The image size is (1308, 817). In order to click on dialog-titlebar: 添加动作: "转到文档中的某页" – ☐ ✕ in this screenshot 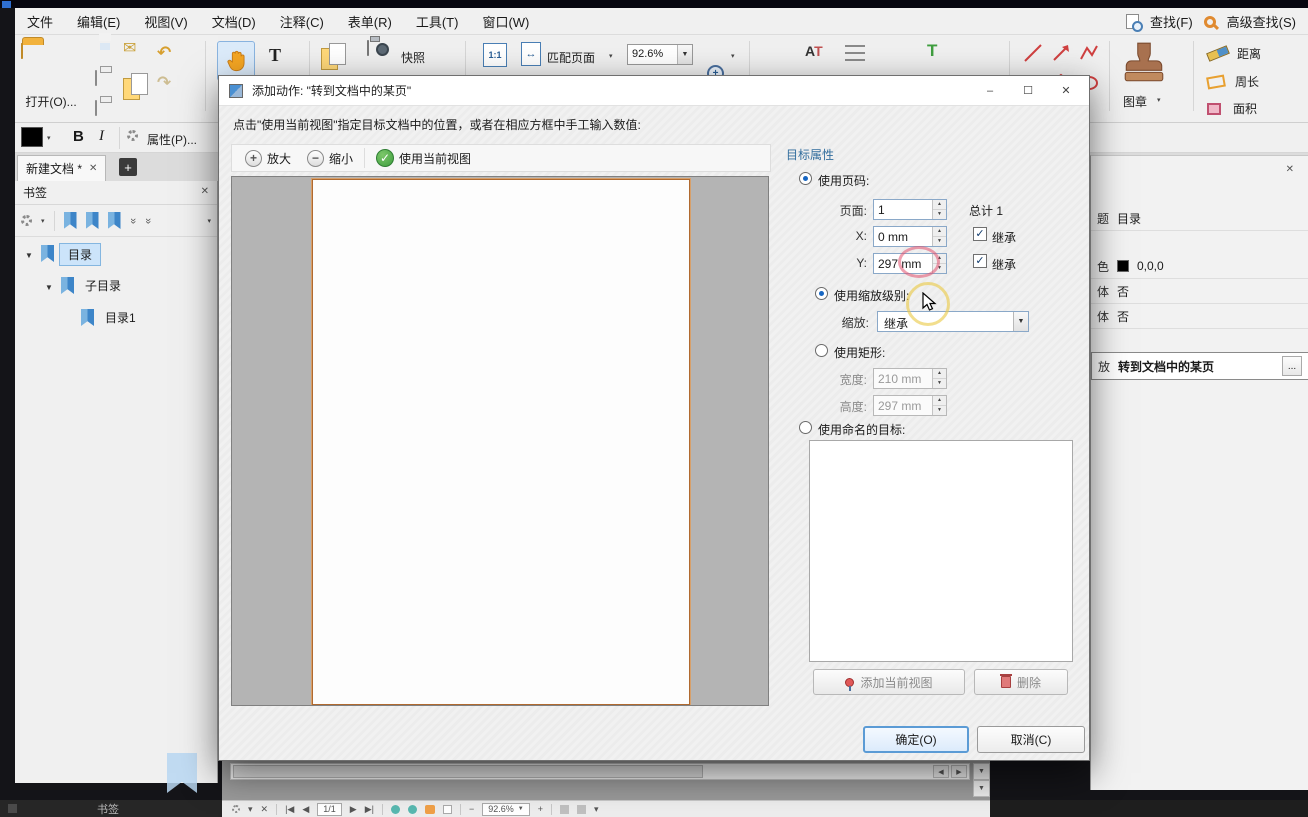, I will do `click(654, 91)`.